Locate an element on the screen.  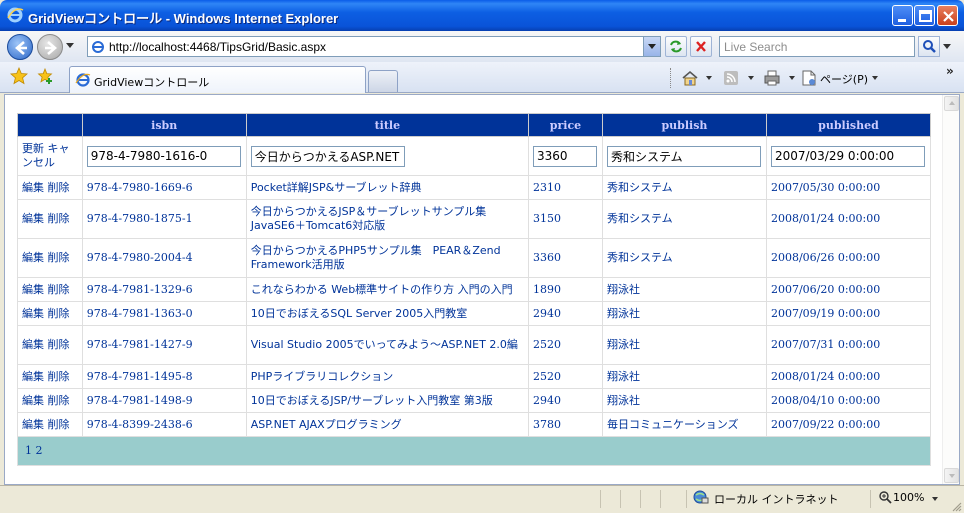
close-icon is located at coordinates (948, 16).